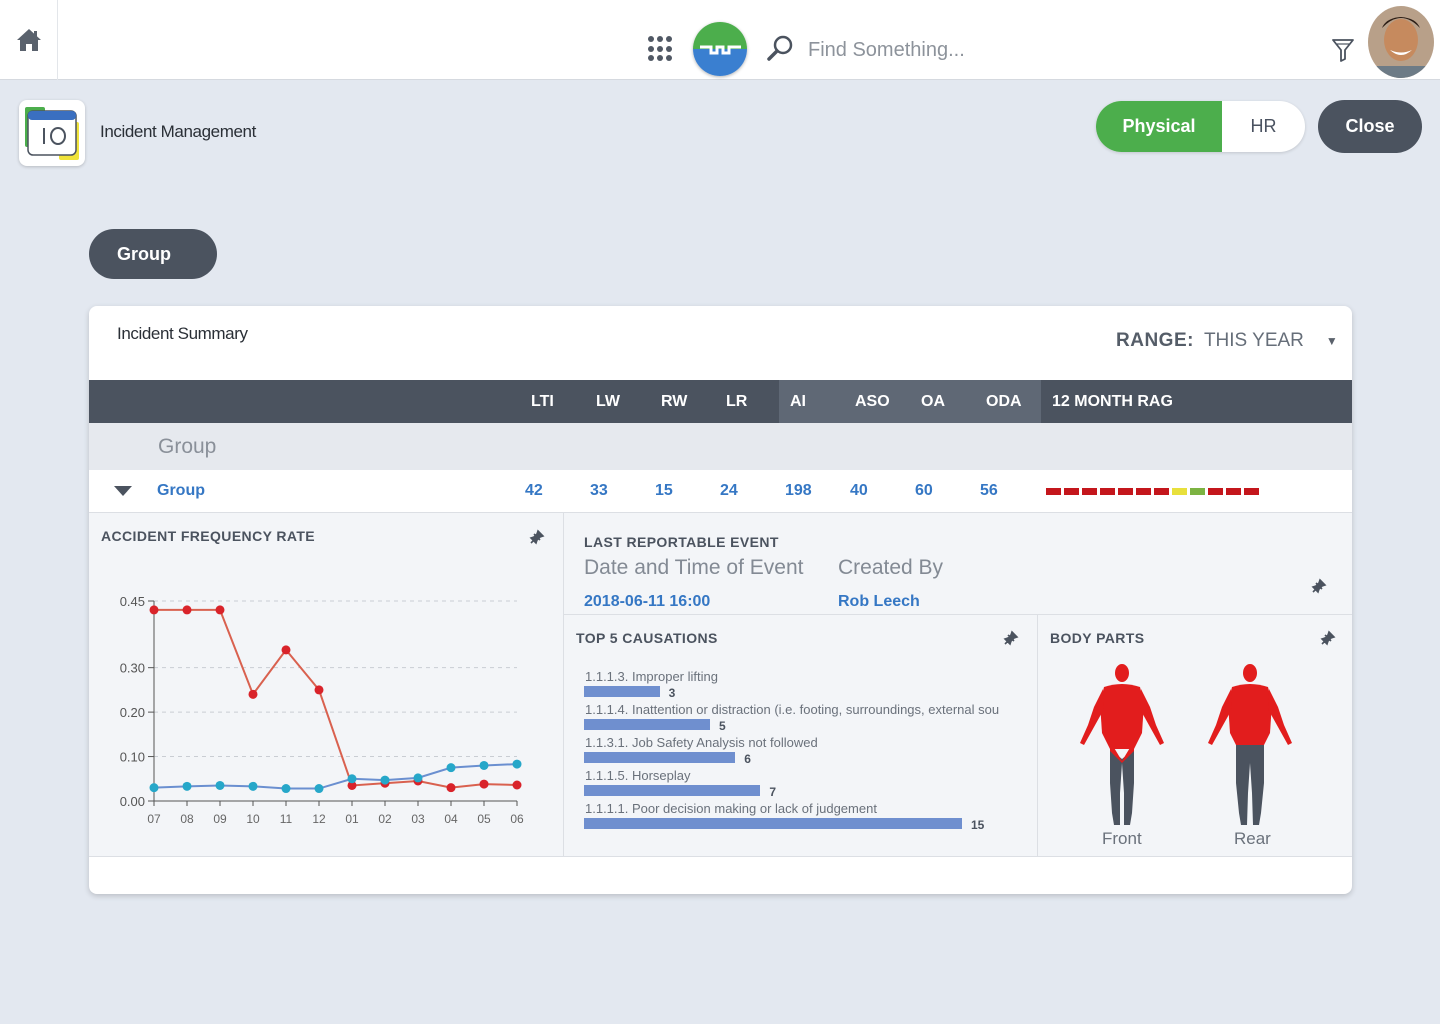  Describe the element at coordinates (1008, 50) in the screenshot. I see `search-input` at that location.